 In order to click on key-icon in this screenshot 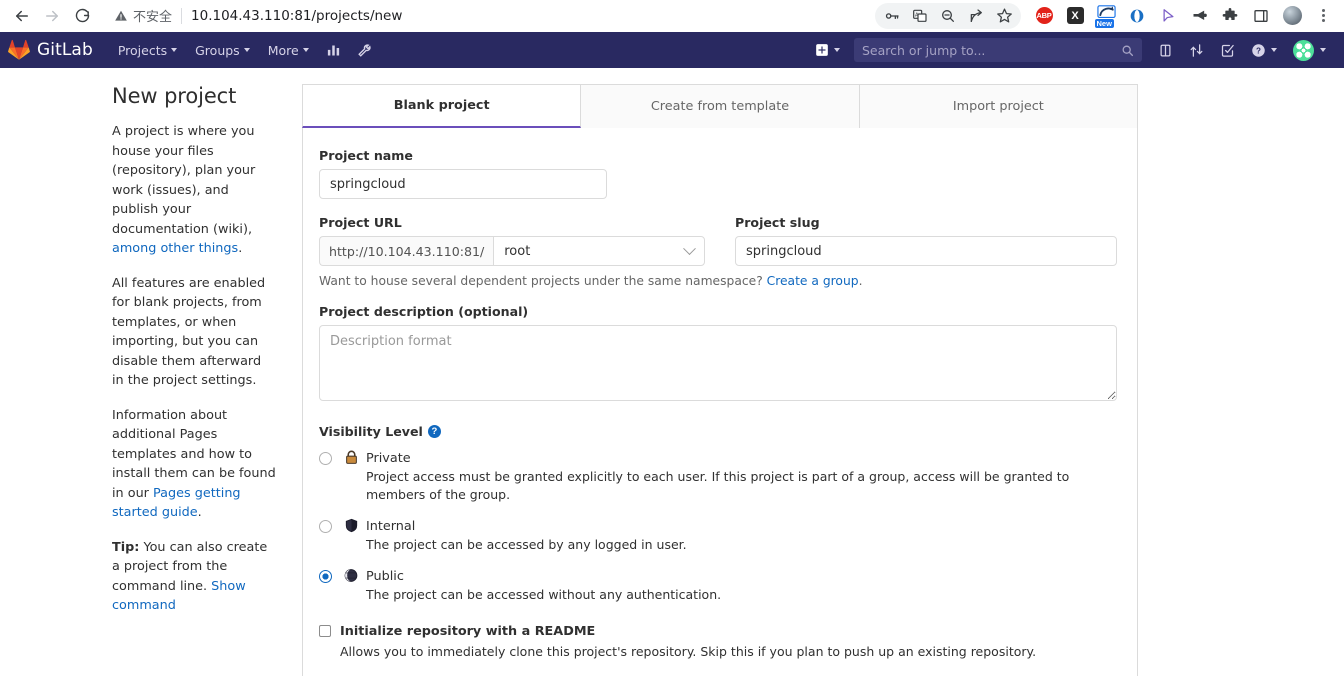, I will do `click(892, 16)`.